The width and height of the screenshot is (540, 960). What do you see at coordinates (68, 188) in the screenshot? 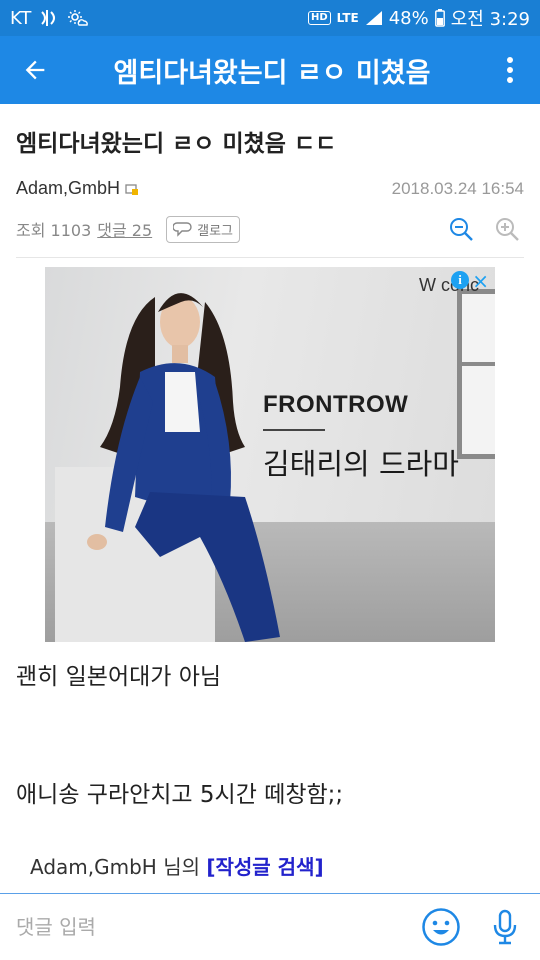
I see `author-name: Adam,GmbH` at bounding box center [68, 188].